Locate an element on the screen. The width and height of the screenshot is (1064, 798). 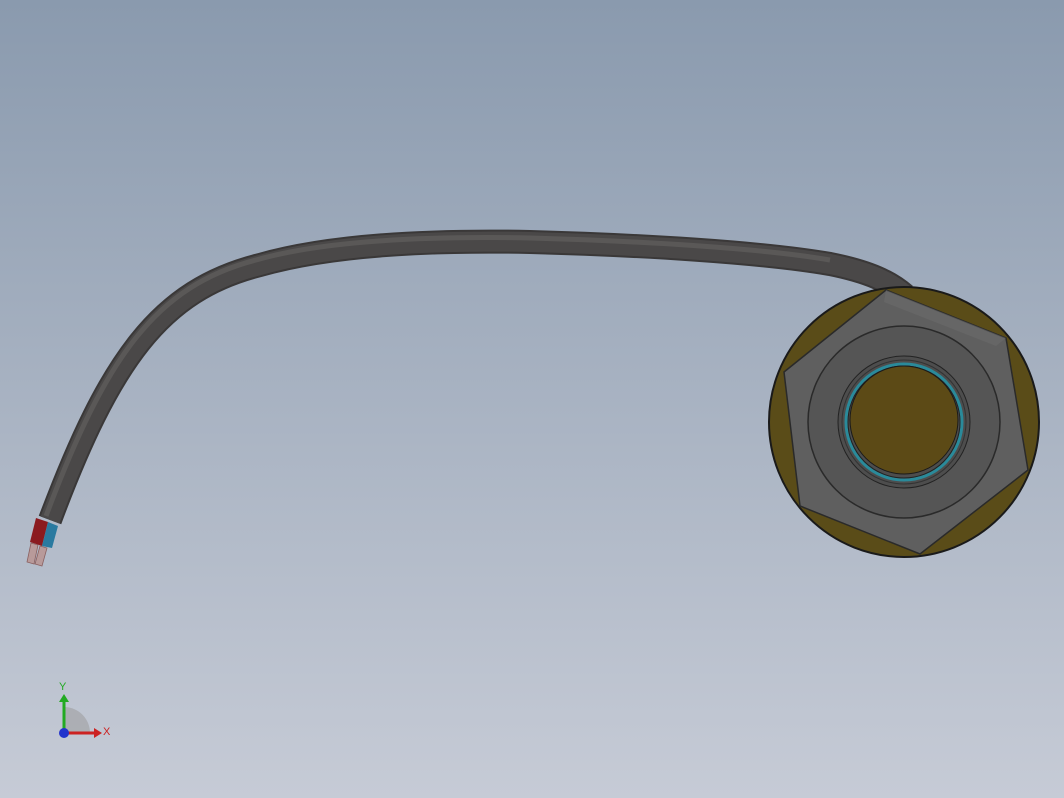
y-axis-label: Y is located at coordinates (63, 687).